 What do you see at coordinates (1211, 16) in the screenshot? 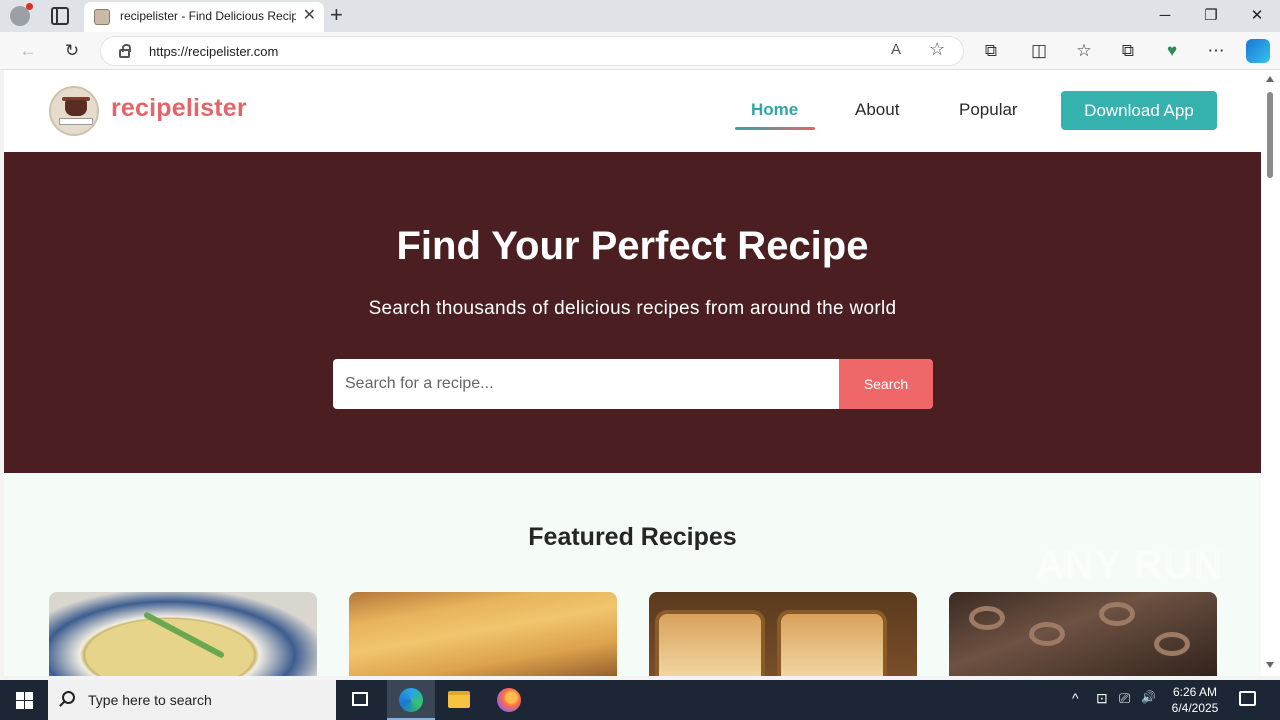
I see `restore-button: ❐` at bounding box center [1211, 16].